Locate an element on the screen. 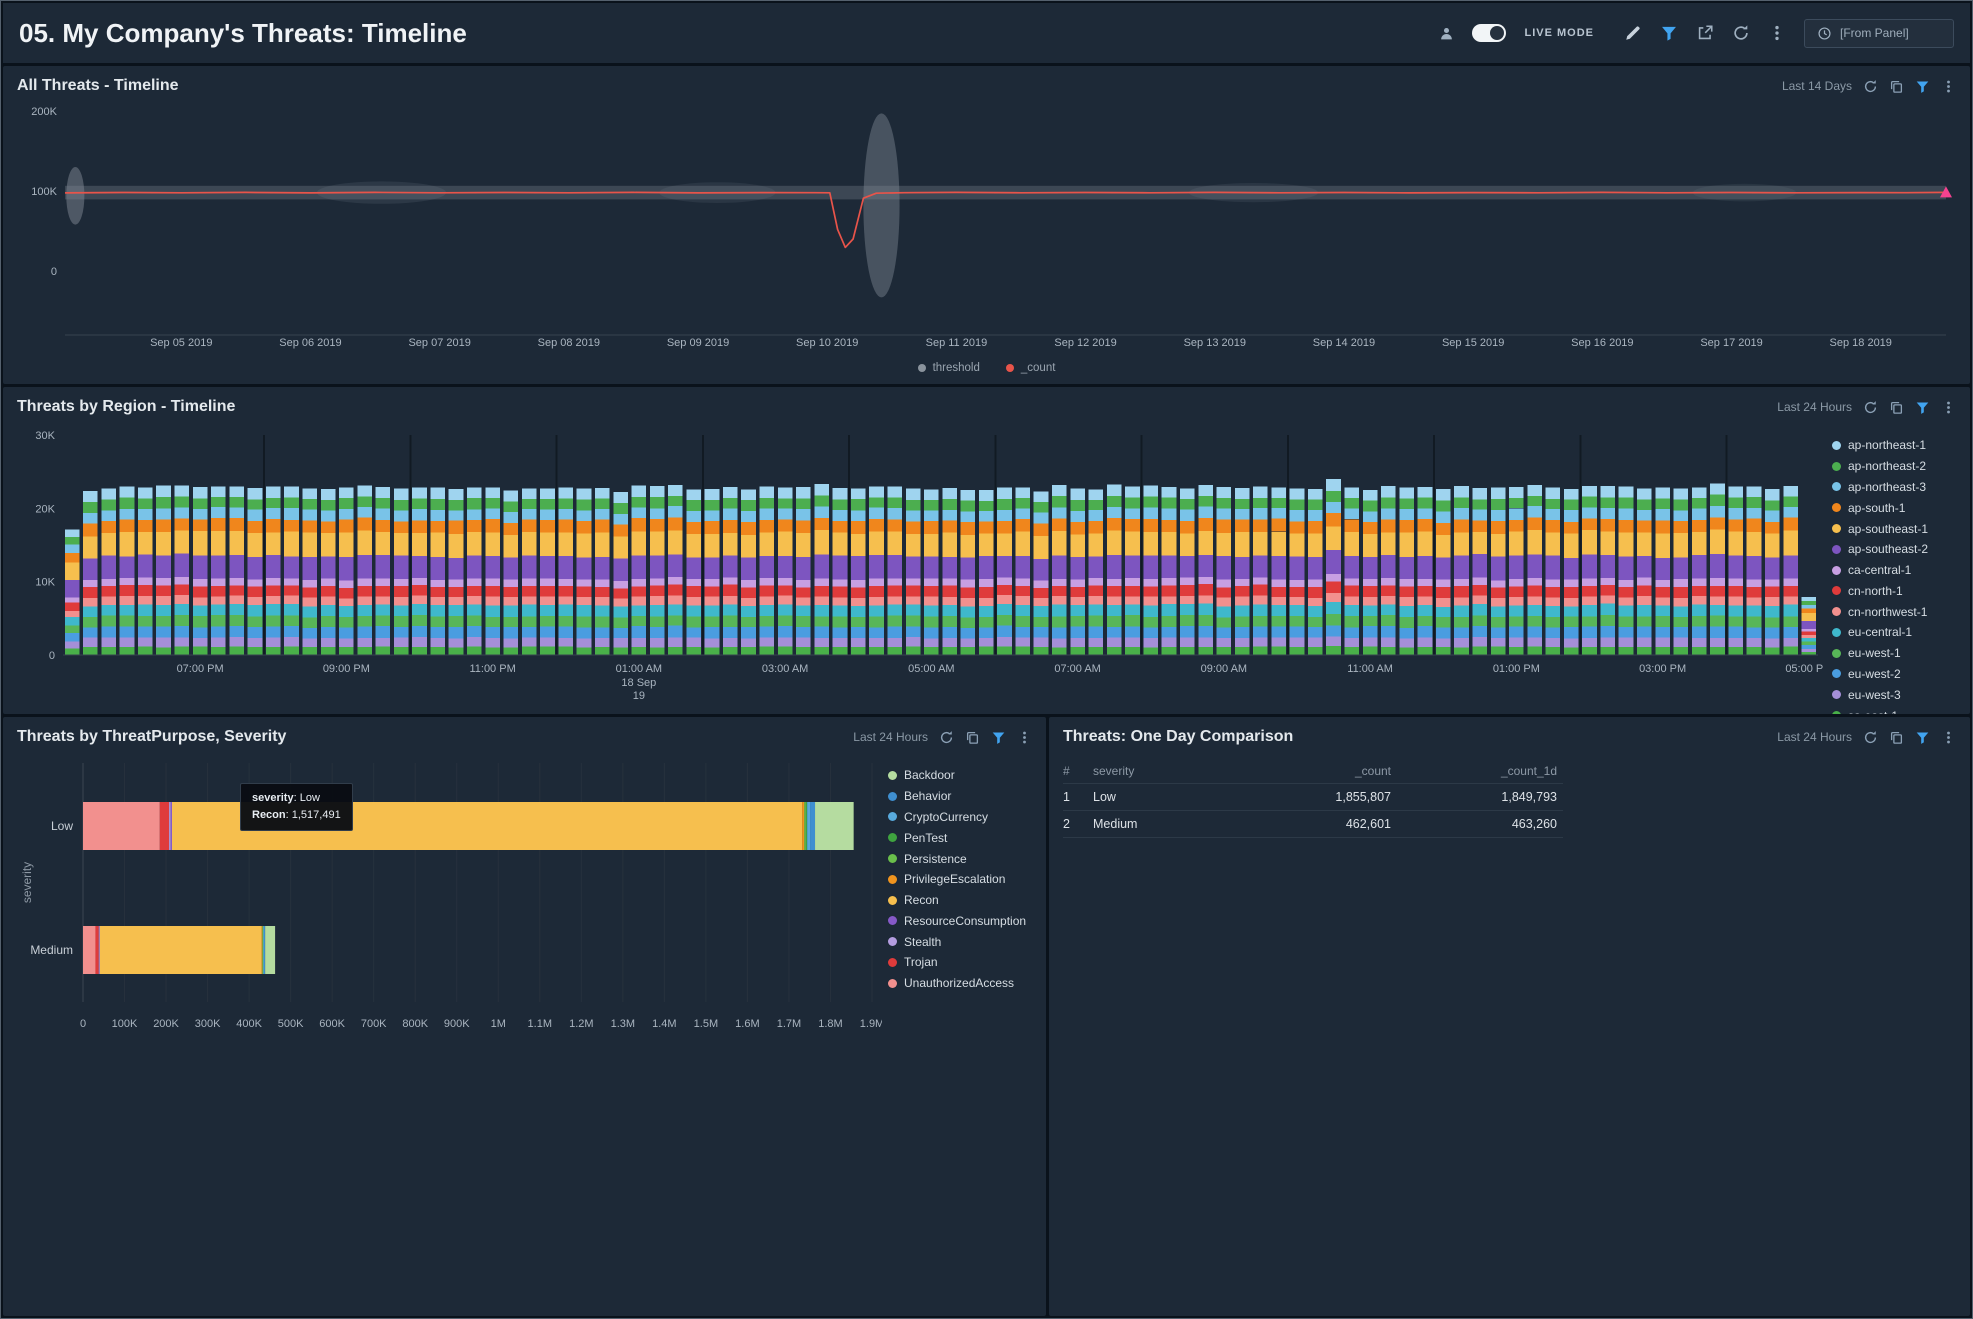 The height and width of the screenshot is (1319, 1973). legend-item: Recon is located at coordinates (961, 900).